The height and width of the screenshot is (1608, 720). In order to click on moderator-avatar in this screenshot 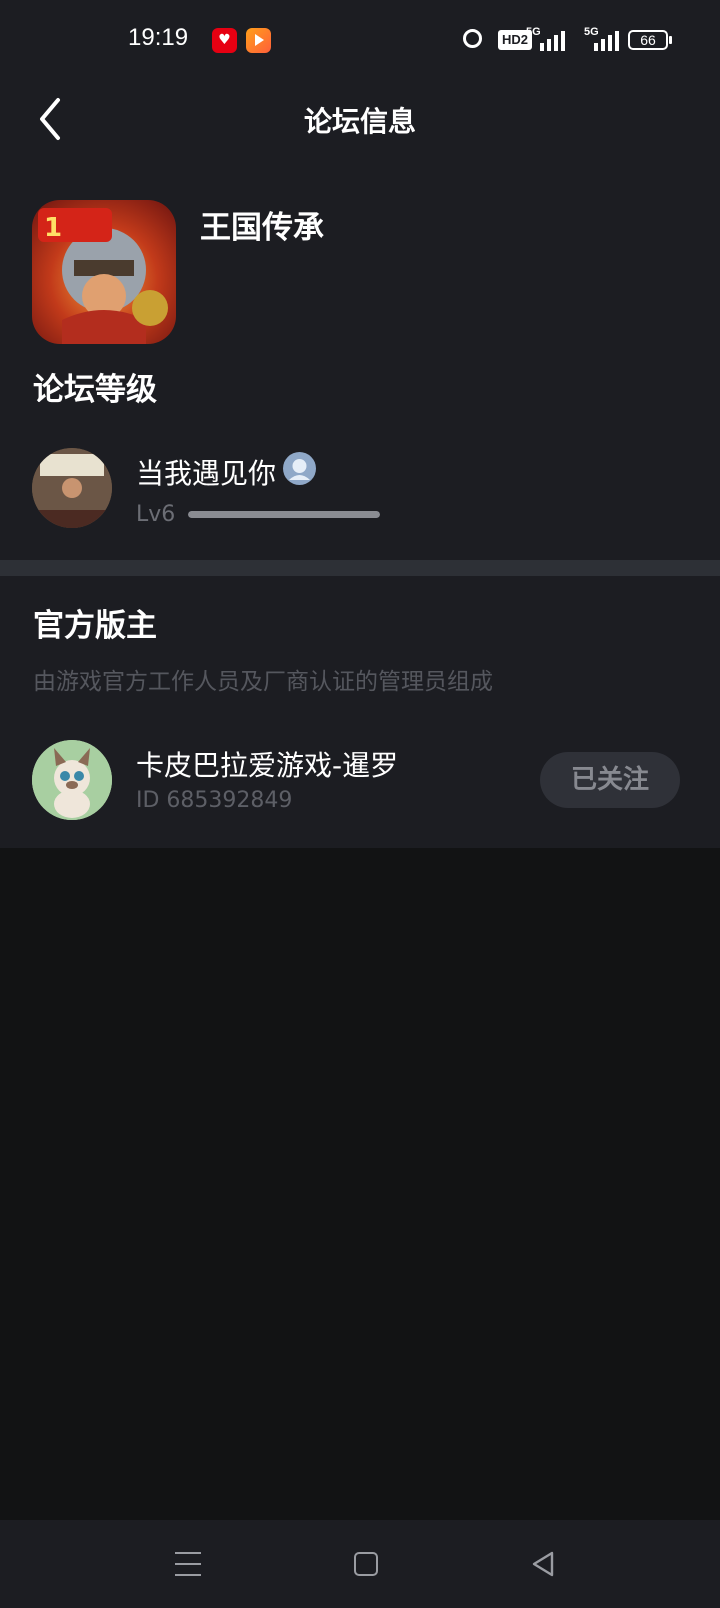, I will do `click(72, 780)`.